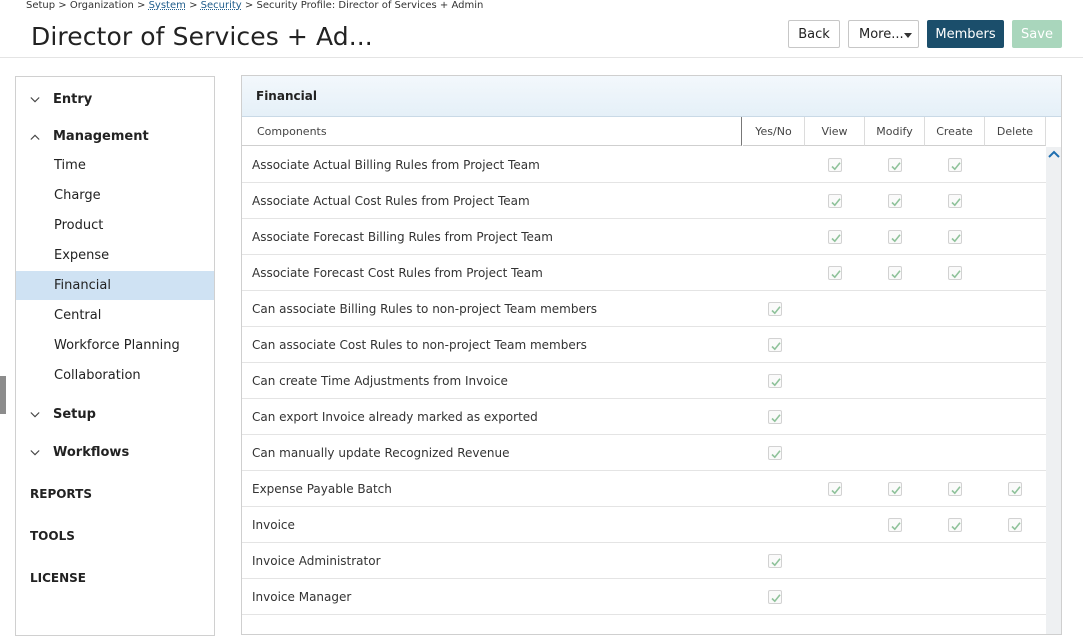  Describe the element at coordinates (101, 136) in the screenshot. I see `sidebar-group-label: Management` at that location.